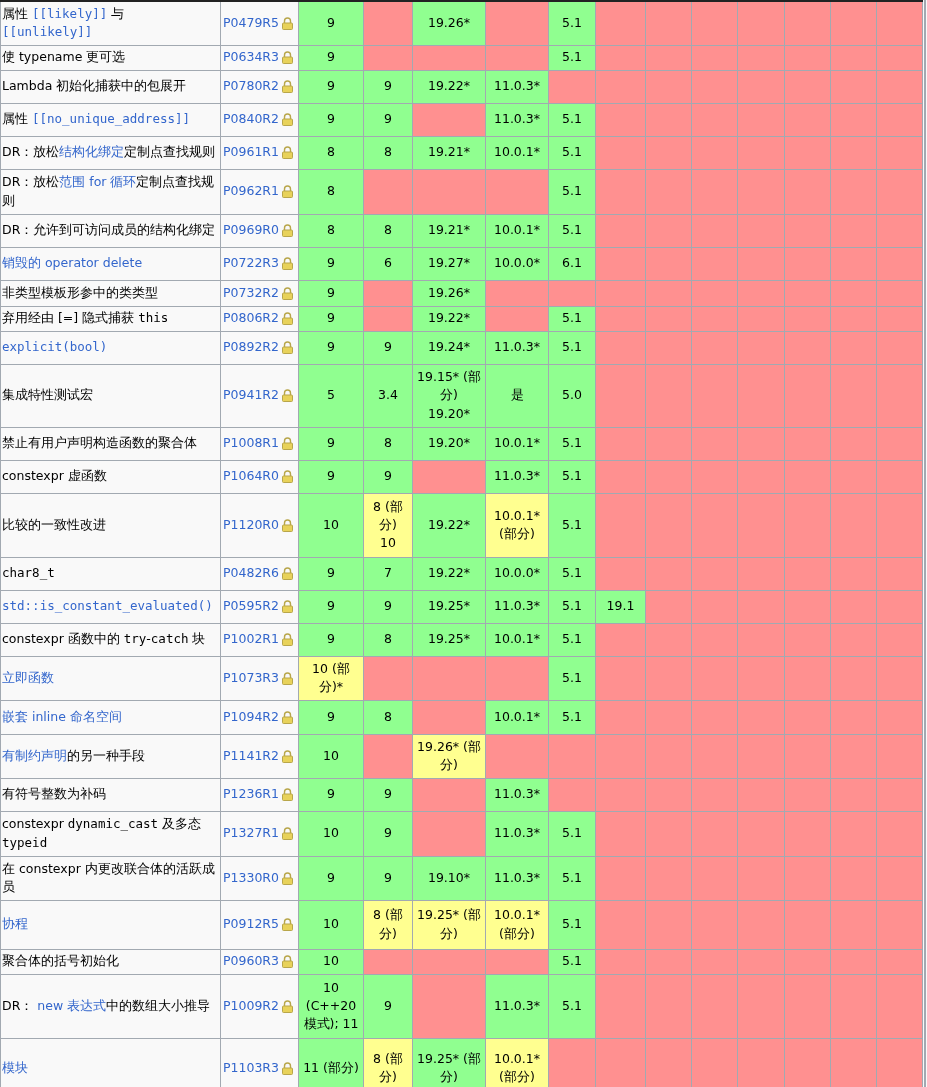  Describe the element at coordinates (15, 1067) in the screenshot. I see `feature-link: 模块` at that location.